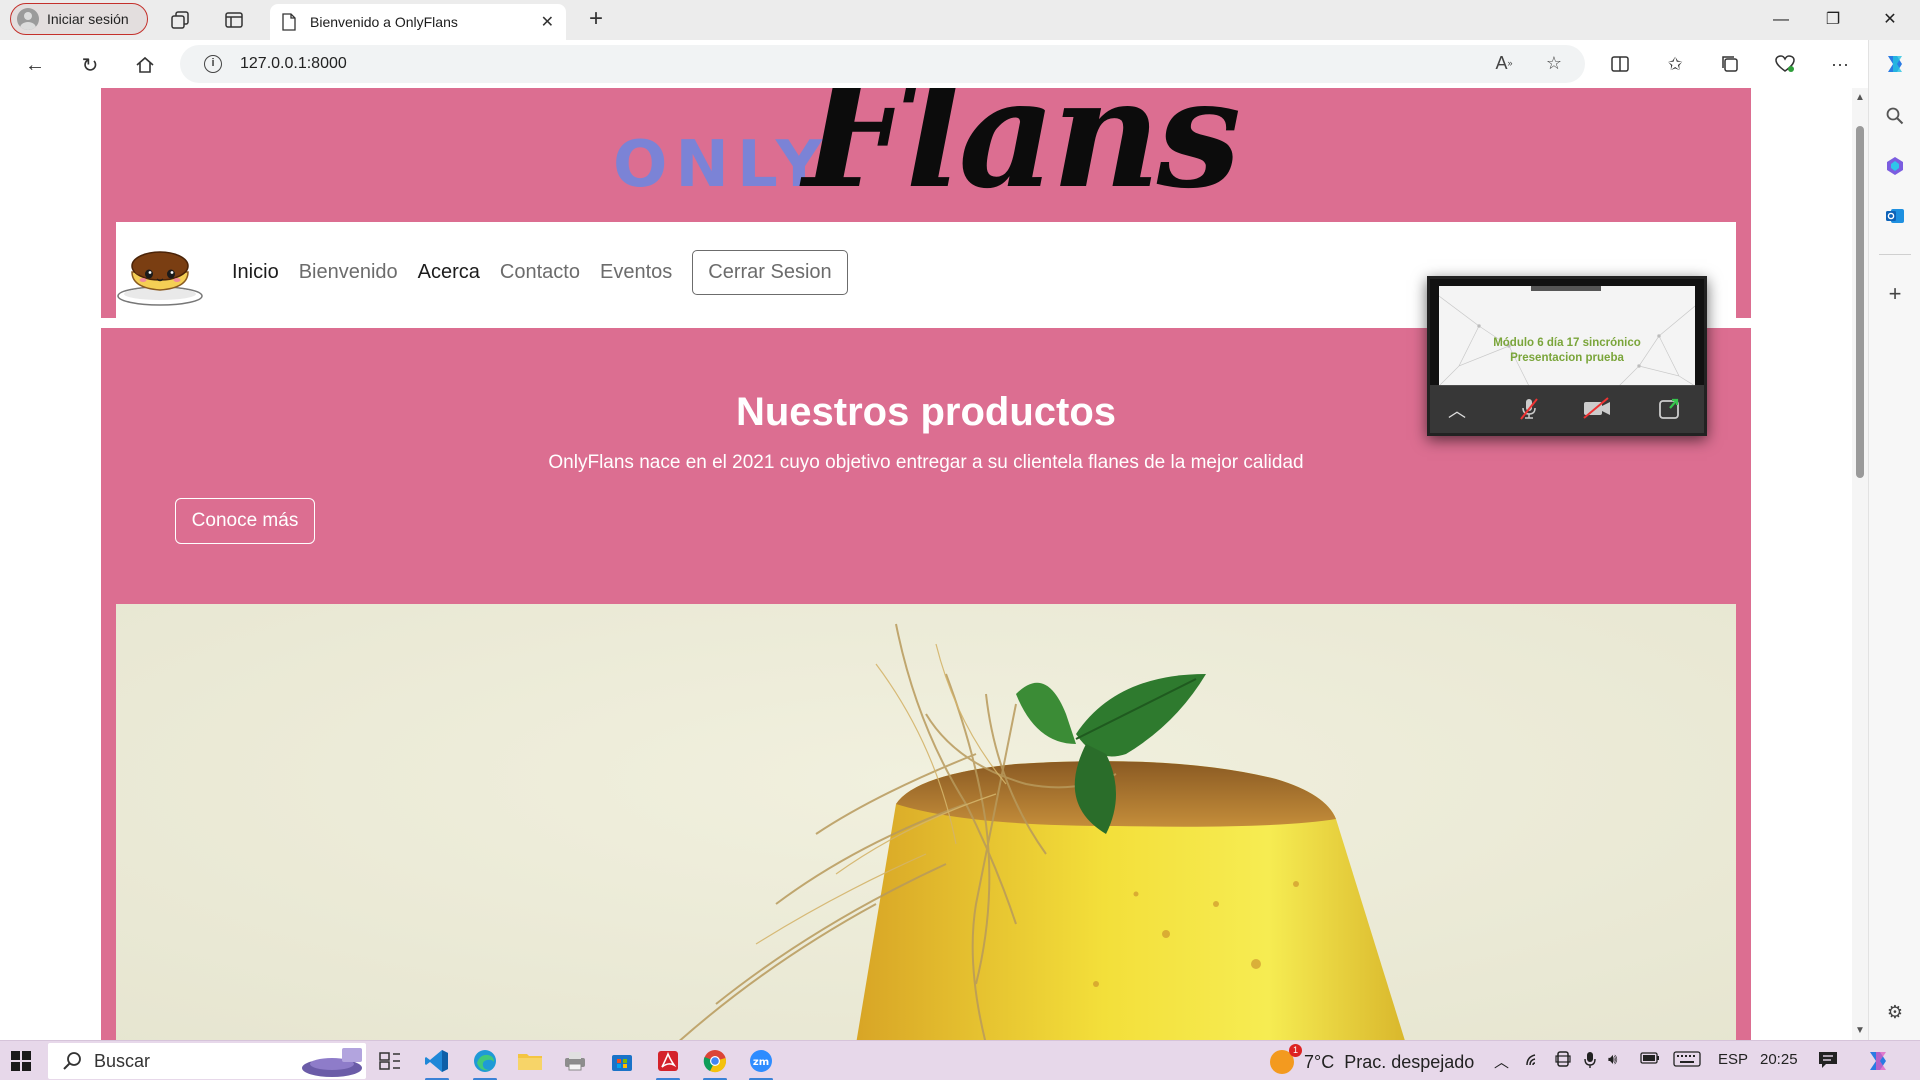  I want to click on conoce-mas-button: Conoce más, so click(245, 521).